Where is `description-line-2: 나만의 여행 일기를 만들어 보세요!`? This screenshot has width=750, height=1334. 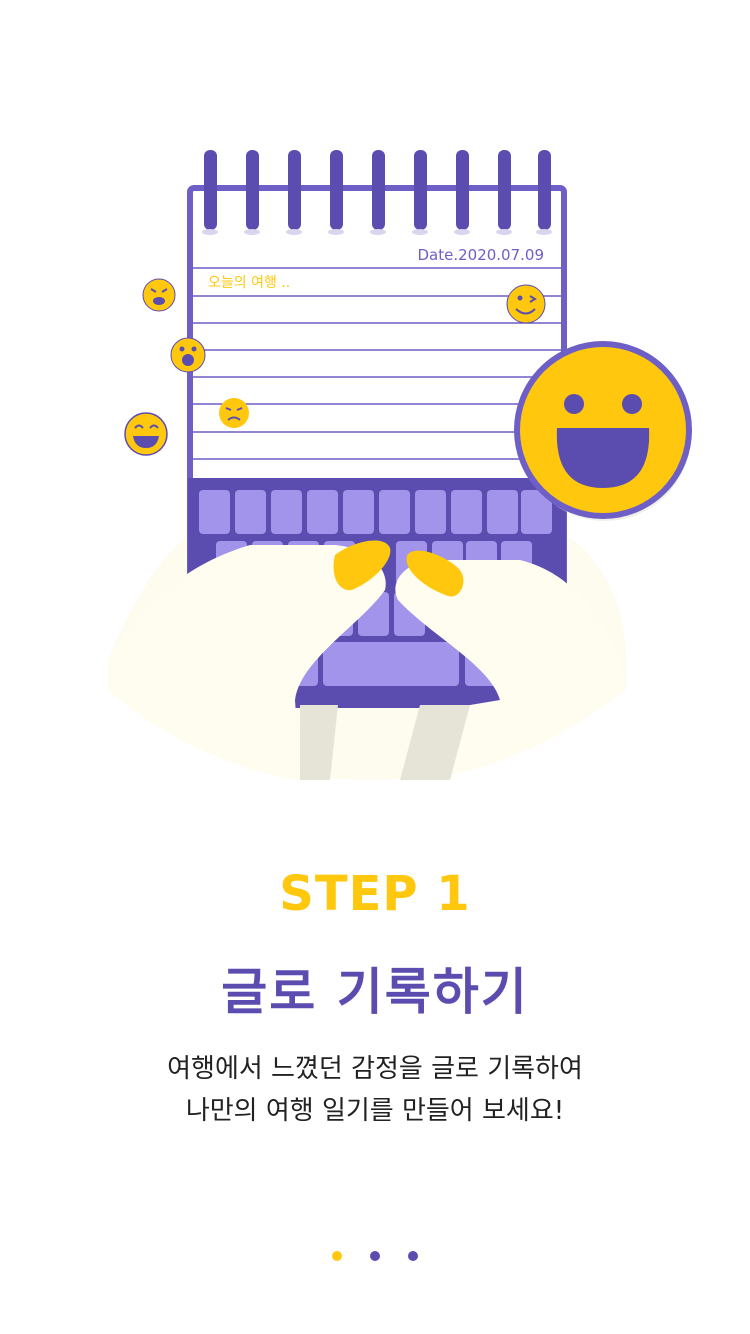 description-line-2: 나만의 여행 일기를 만들어 보세요! is located at coordinates (375, 1111).